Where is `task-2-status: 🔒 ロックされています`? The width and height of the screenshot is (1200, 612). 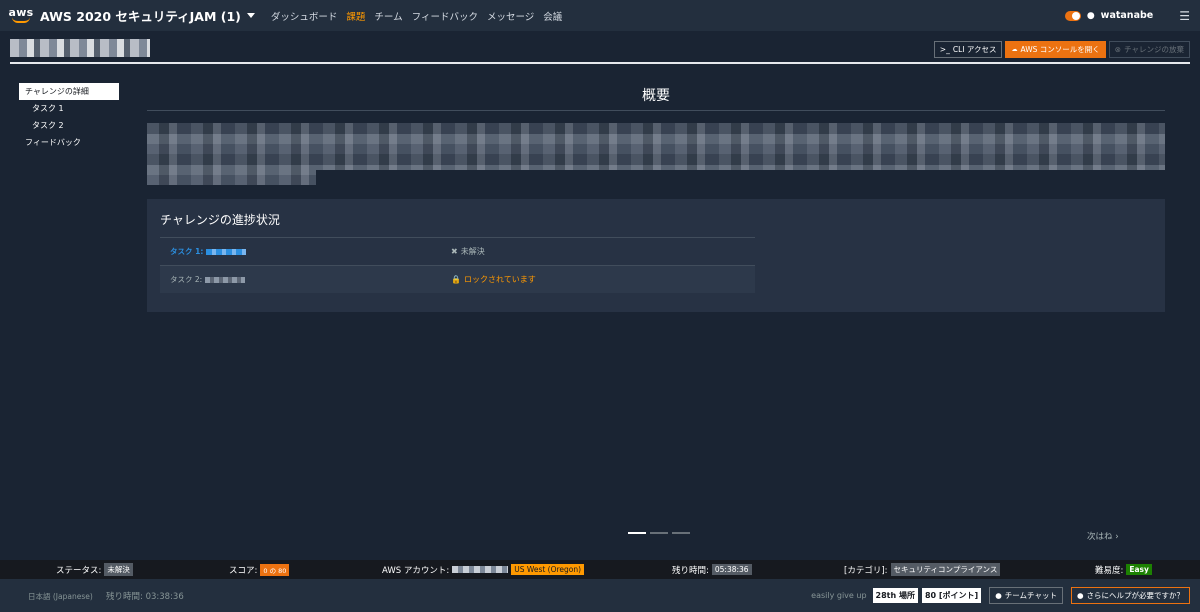
task-2-status: 🔒 ロックされています is located at coordinates (493, 279).